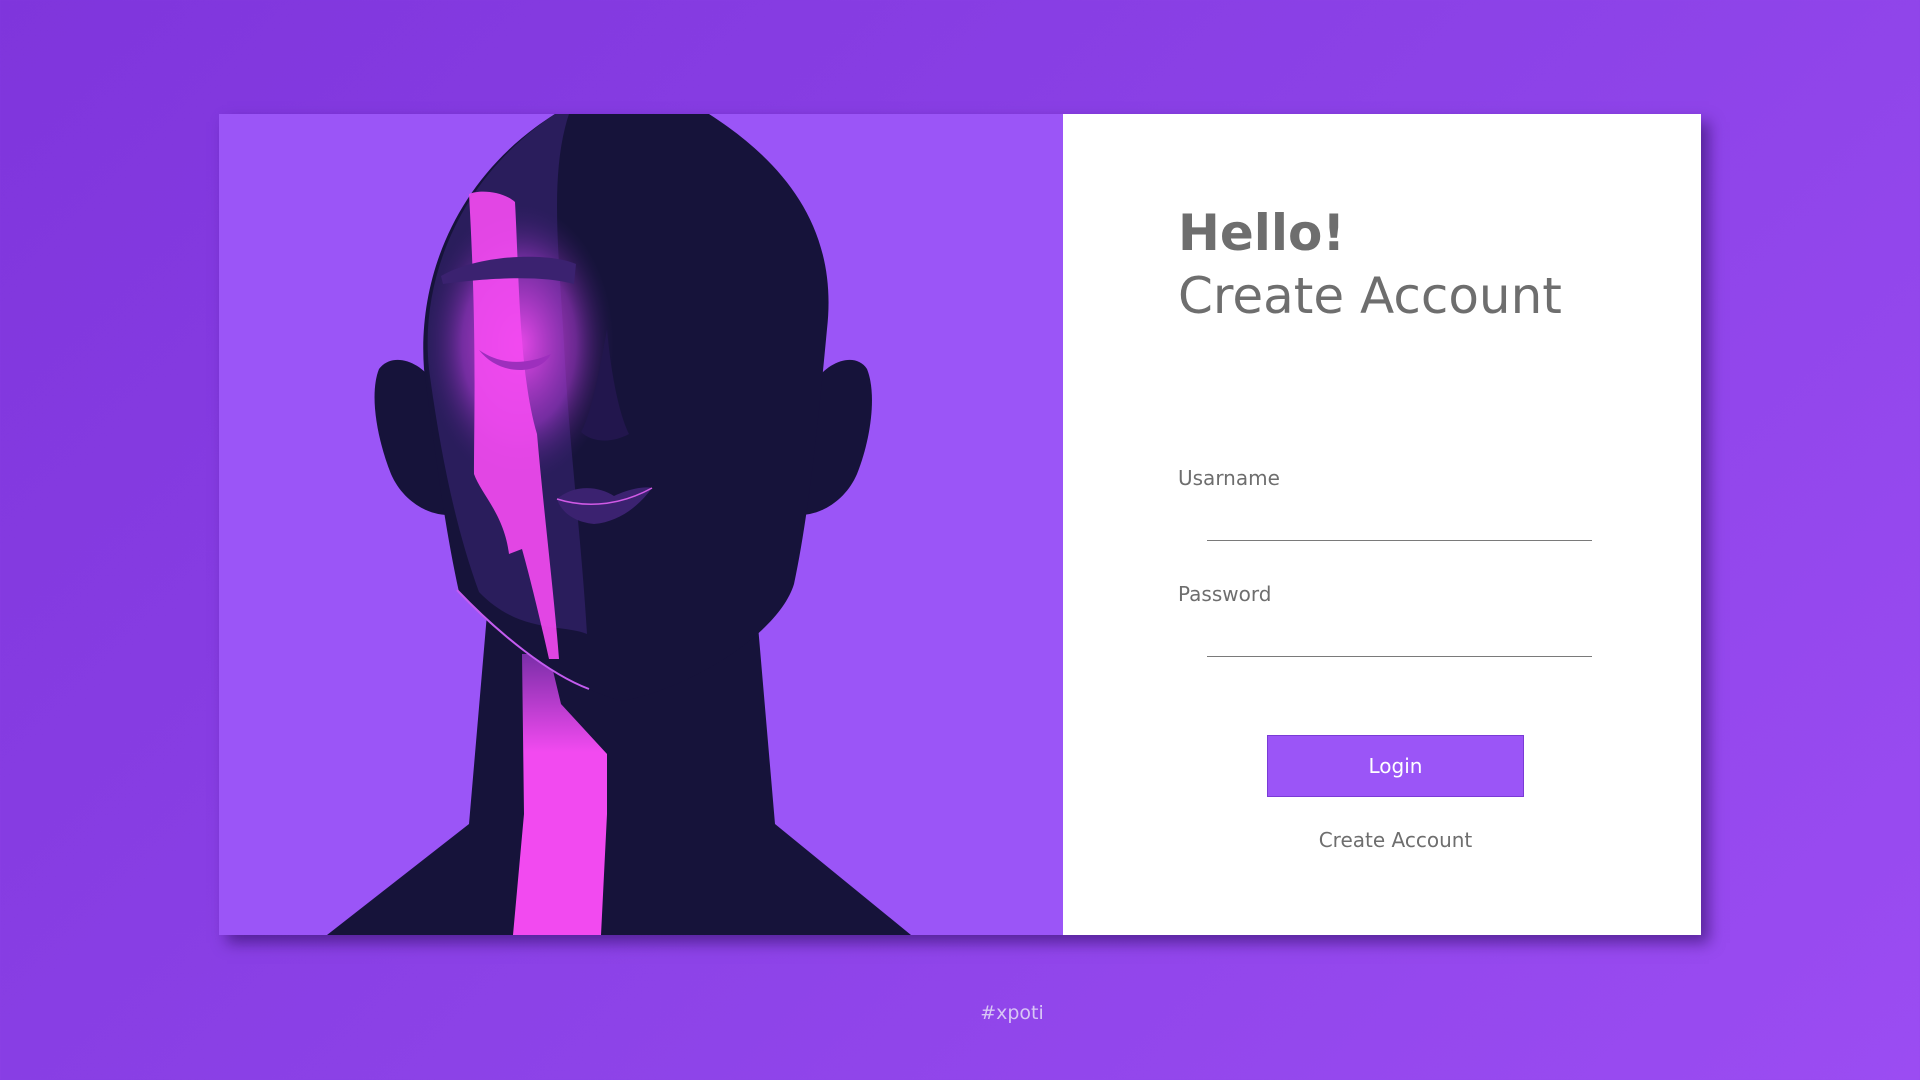  What do you see at coordinates (1399, 523) in the screenshot?
I see `username-field` at bounding box center [1399, 523].